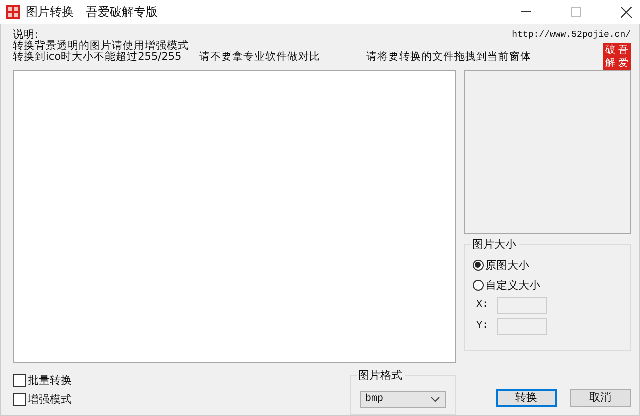 This screenshot has height=416, width=640. I want to click on size-radio: 自定义大小, so click(547, 285).